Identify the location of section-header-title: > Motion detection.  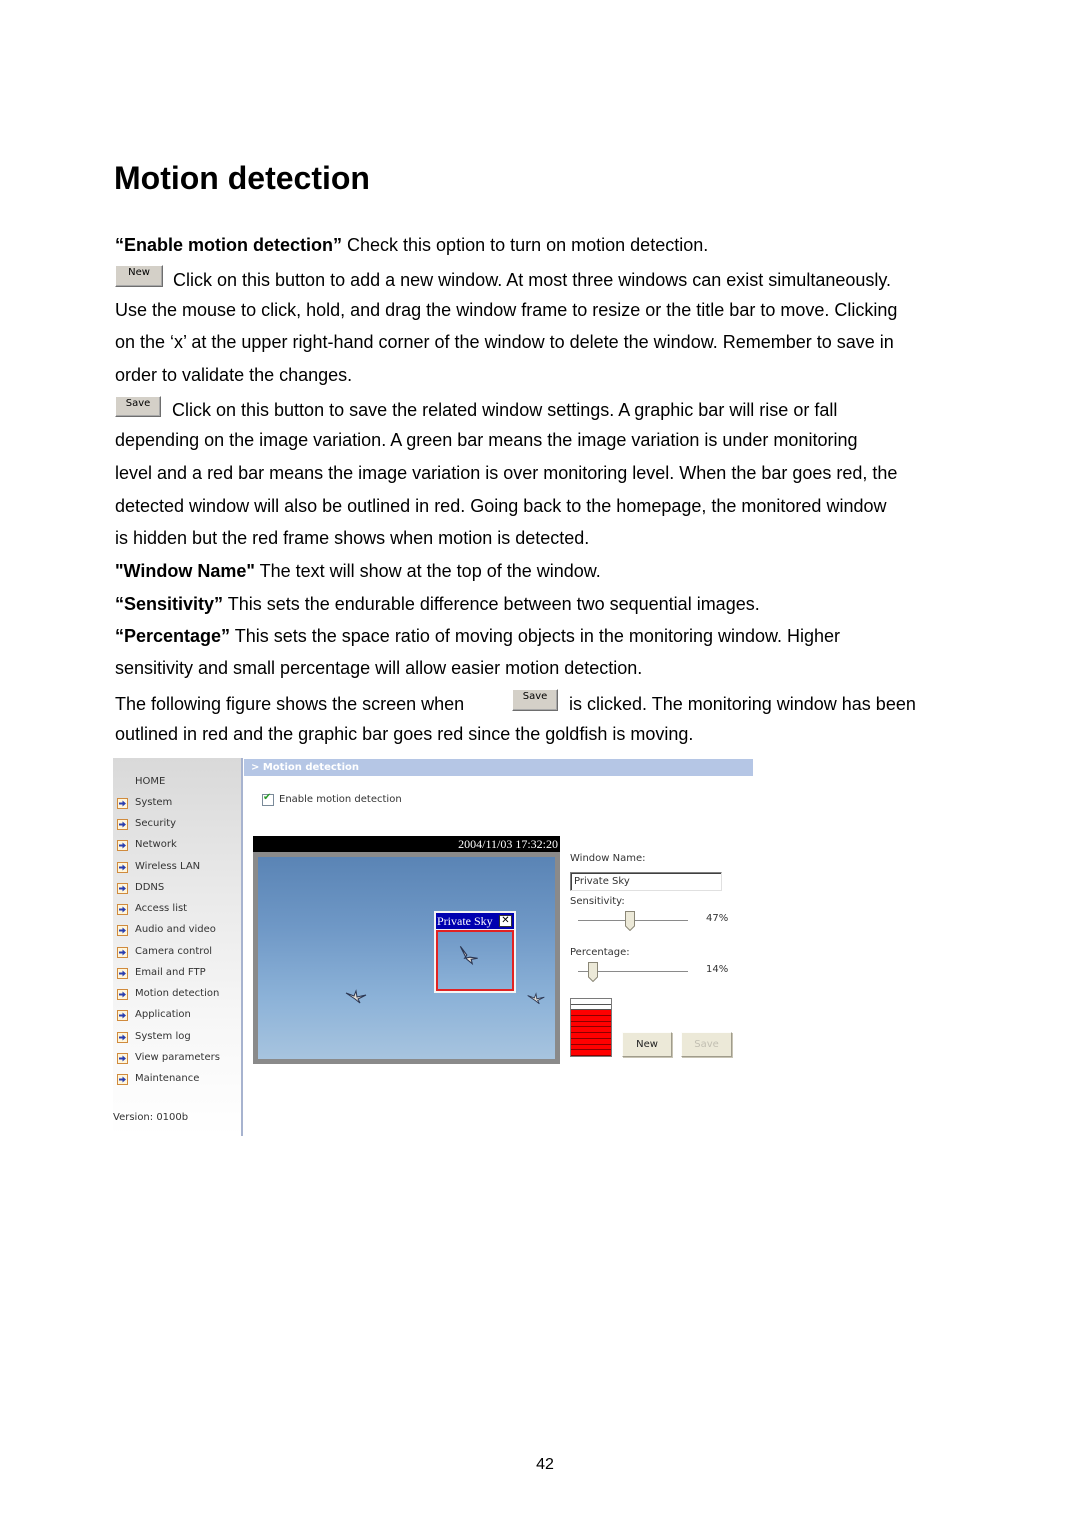
(305, 767).